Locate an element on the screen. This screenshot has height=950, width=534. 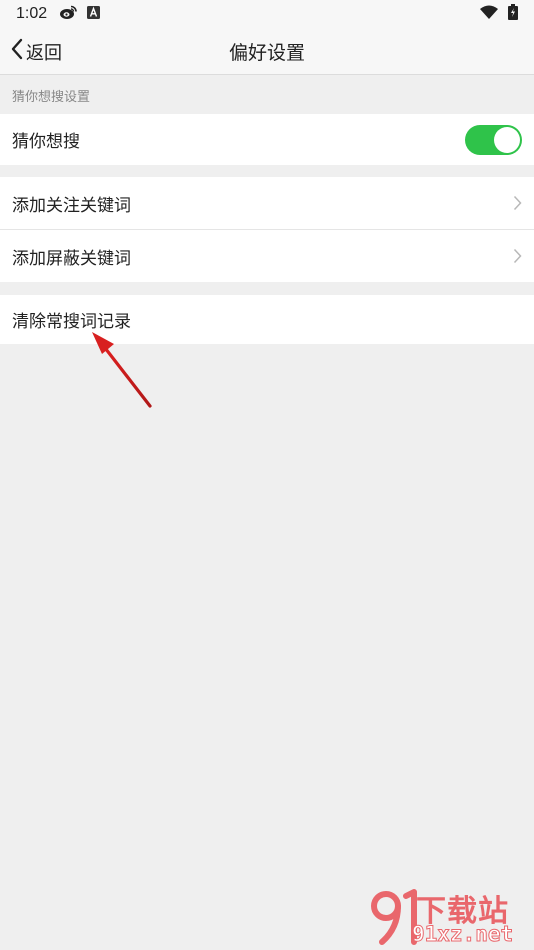
clear-search-history-label: 清除常搜词记录 is located at coordinates (71, 322).